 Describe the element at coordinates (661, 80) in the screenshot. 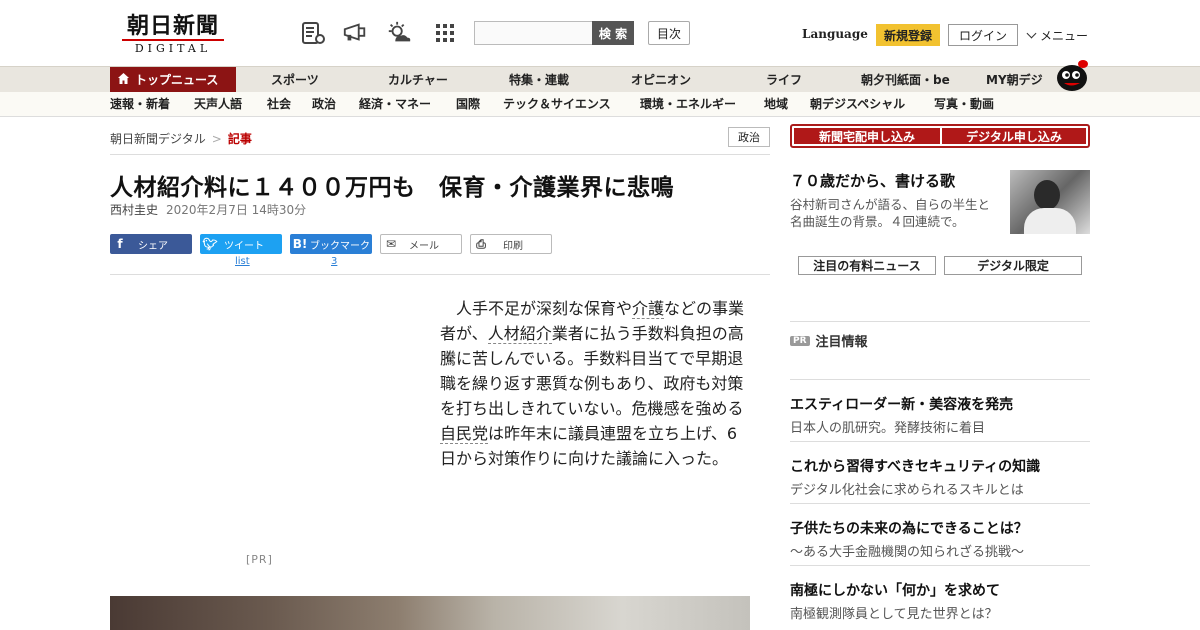

I see `nav-opinion: オピニオン` at that location.